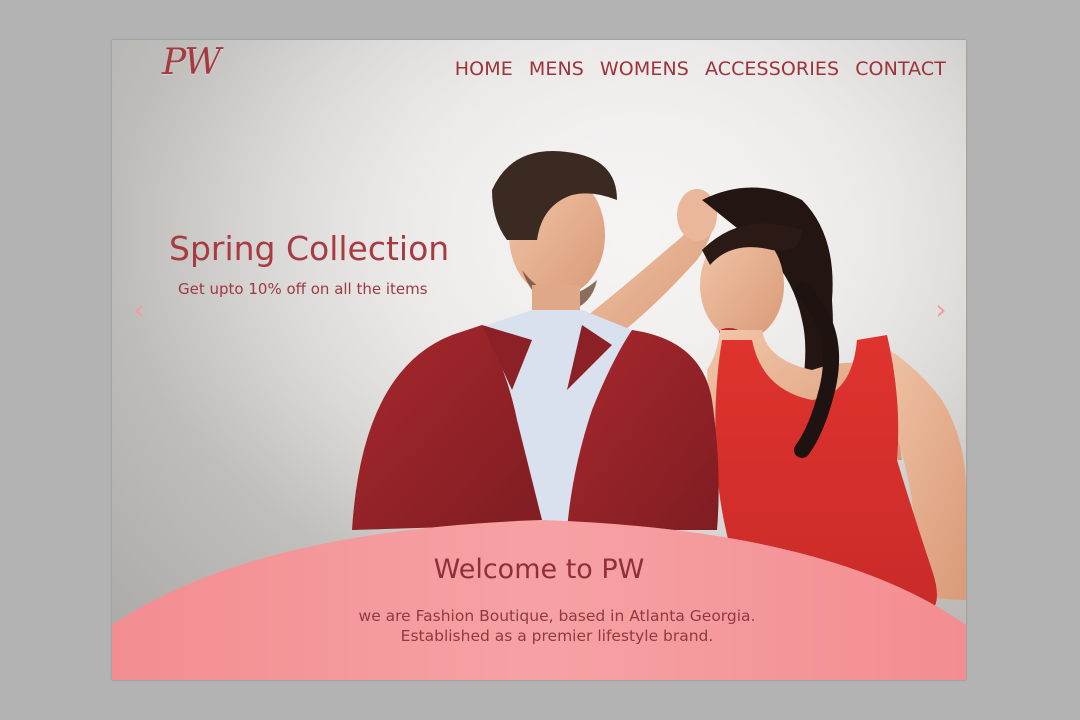  Describe the element at coordinates (484, 69) in the screenshot. I see `nav-home: HOME` at that location.